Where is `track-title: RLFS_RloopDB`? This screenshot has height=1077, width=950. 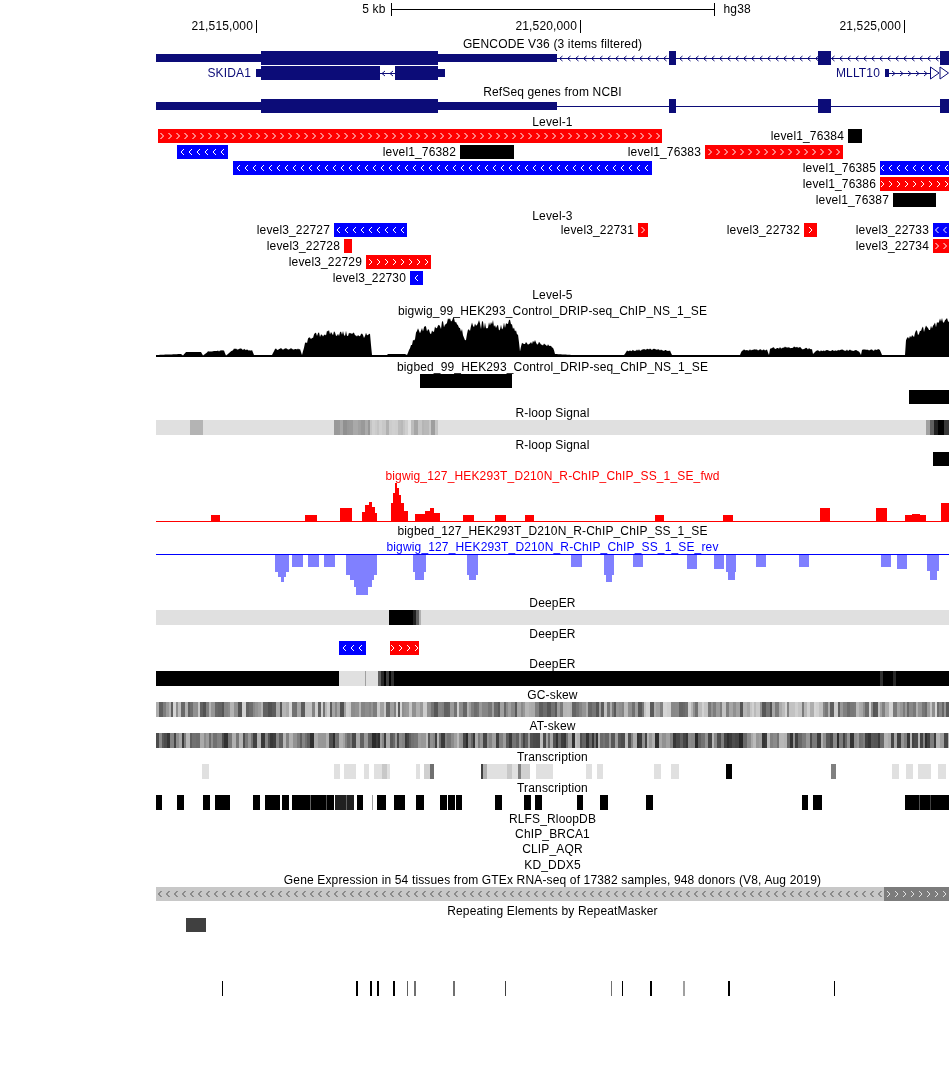 track-title: RLFS_RloopDB is located at coordinates (552, 819).